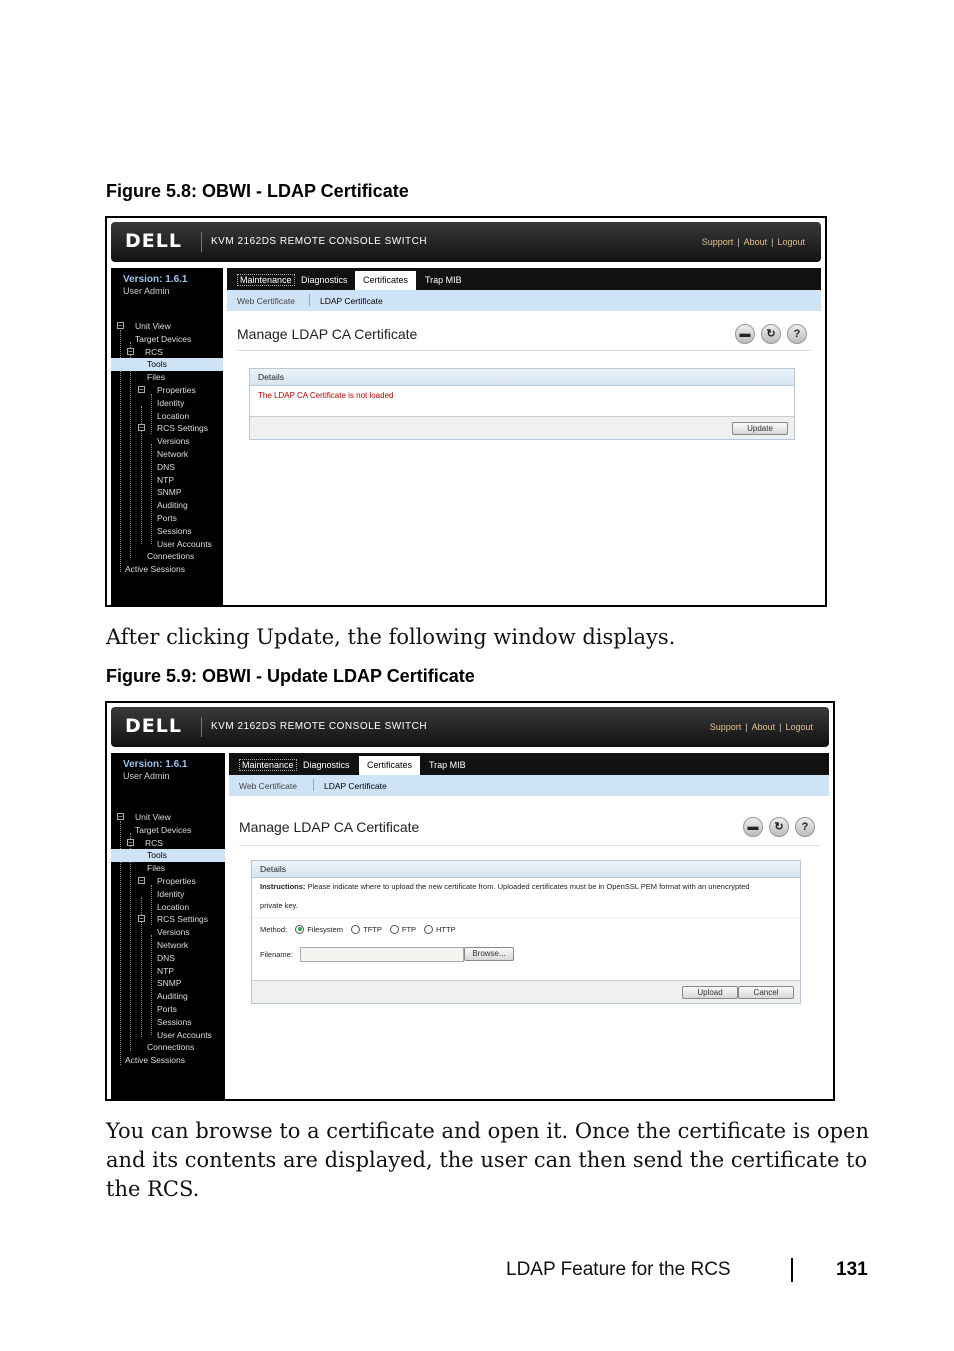 The image size is (954, 1351). I want to click on details-header: Details, so click(526, 869).